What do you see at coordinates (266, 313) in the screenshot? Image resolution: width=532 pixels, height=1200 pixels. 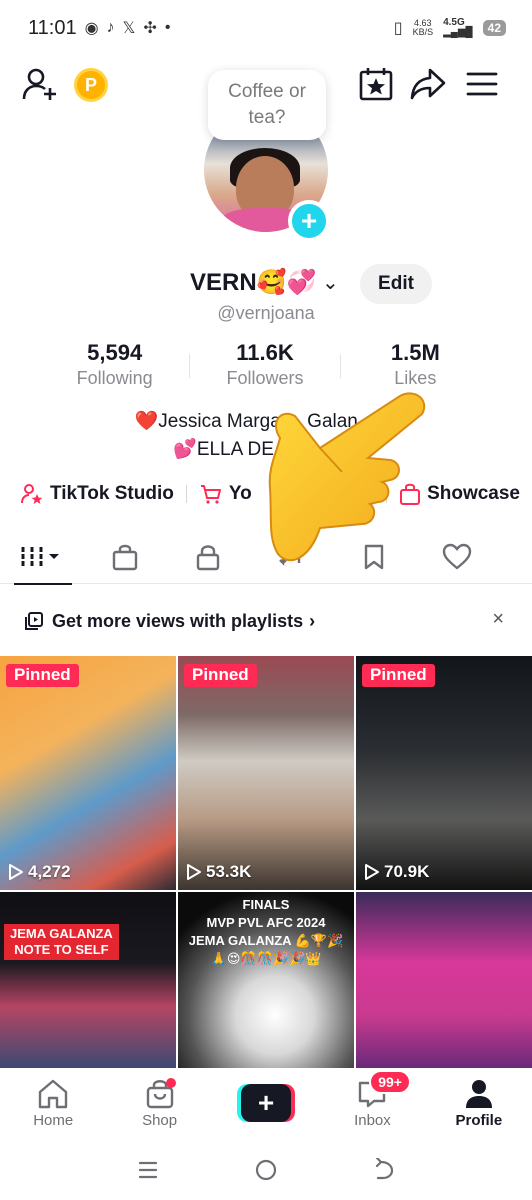 I see `username: @vernjoana` at bounding box center [266, 313].